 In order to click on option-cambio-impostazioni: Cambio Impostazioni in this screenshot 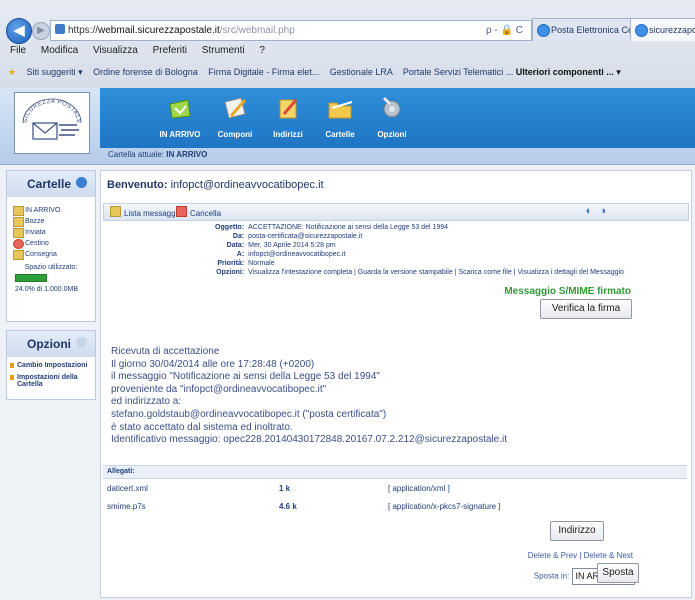, I will do `click(51, 365)`.